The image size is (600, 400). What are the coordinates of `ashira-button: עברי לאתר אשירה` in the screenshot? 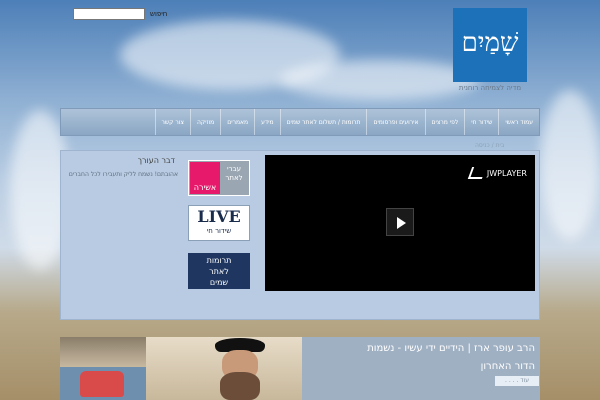 It's located at (219, 178).